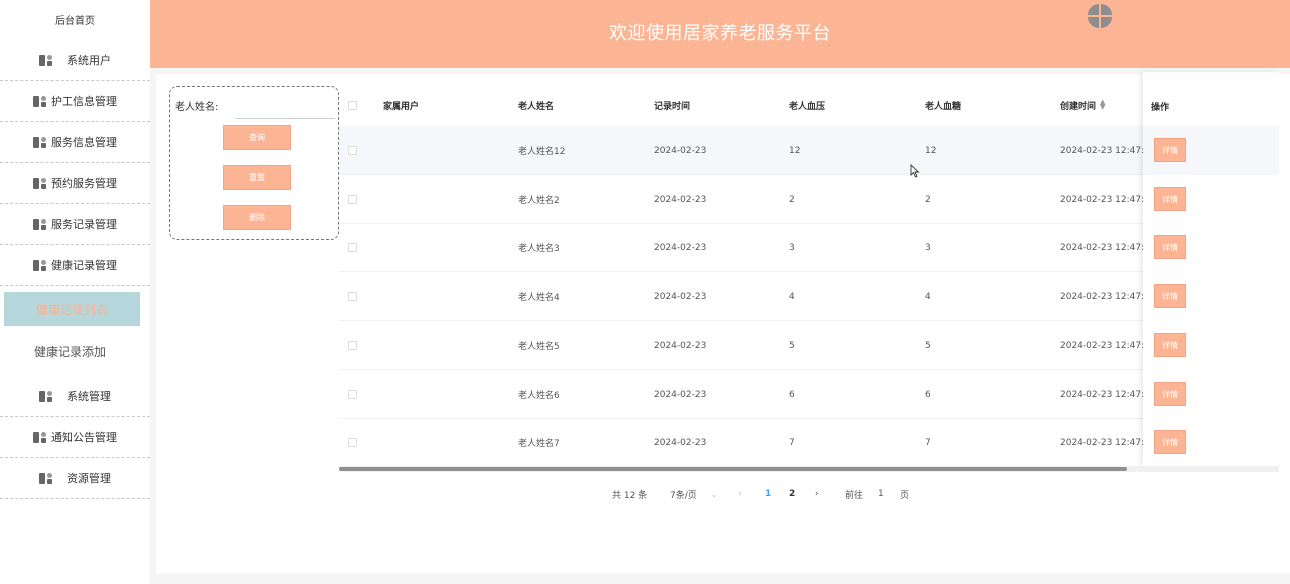 The height and width of the screenshot is (584, 1290). I want to click on sidebar-subitem-health-add: 健康记录添加, so click(70, 351).